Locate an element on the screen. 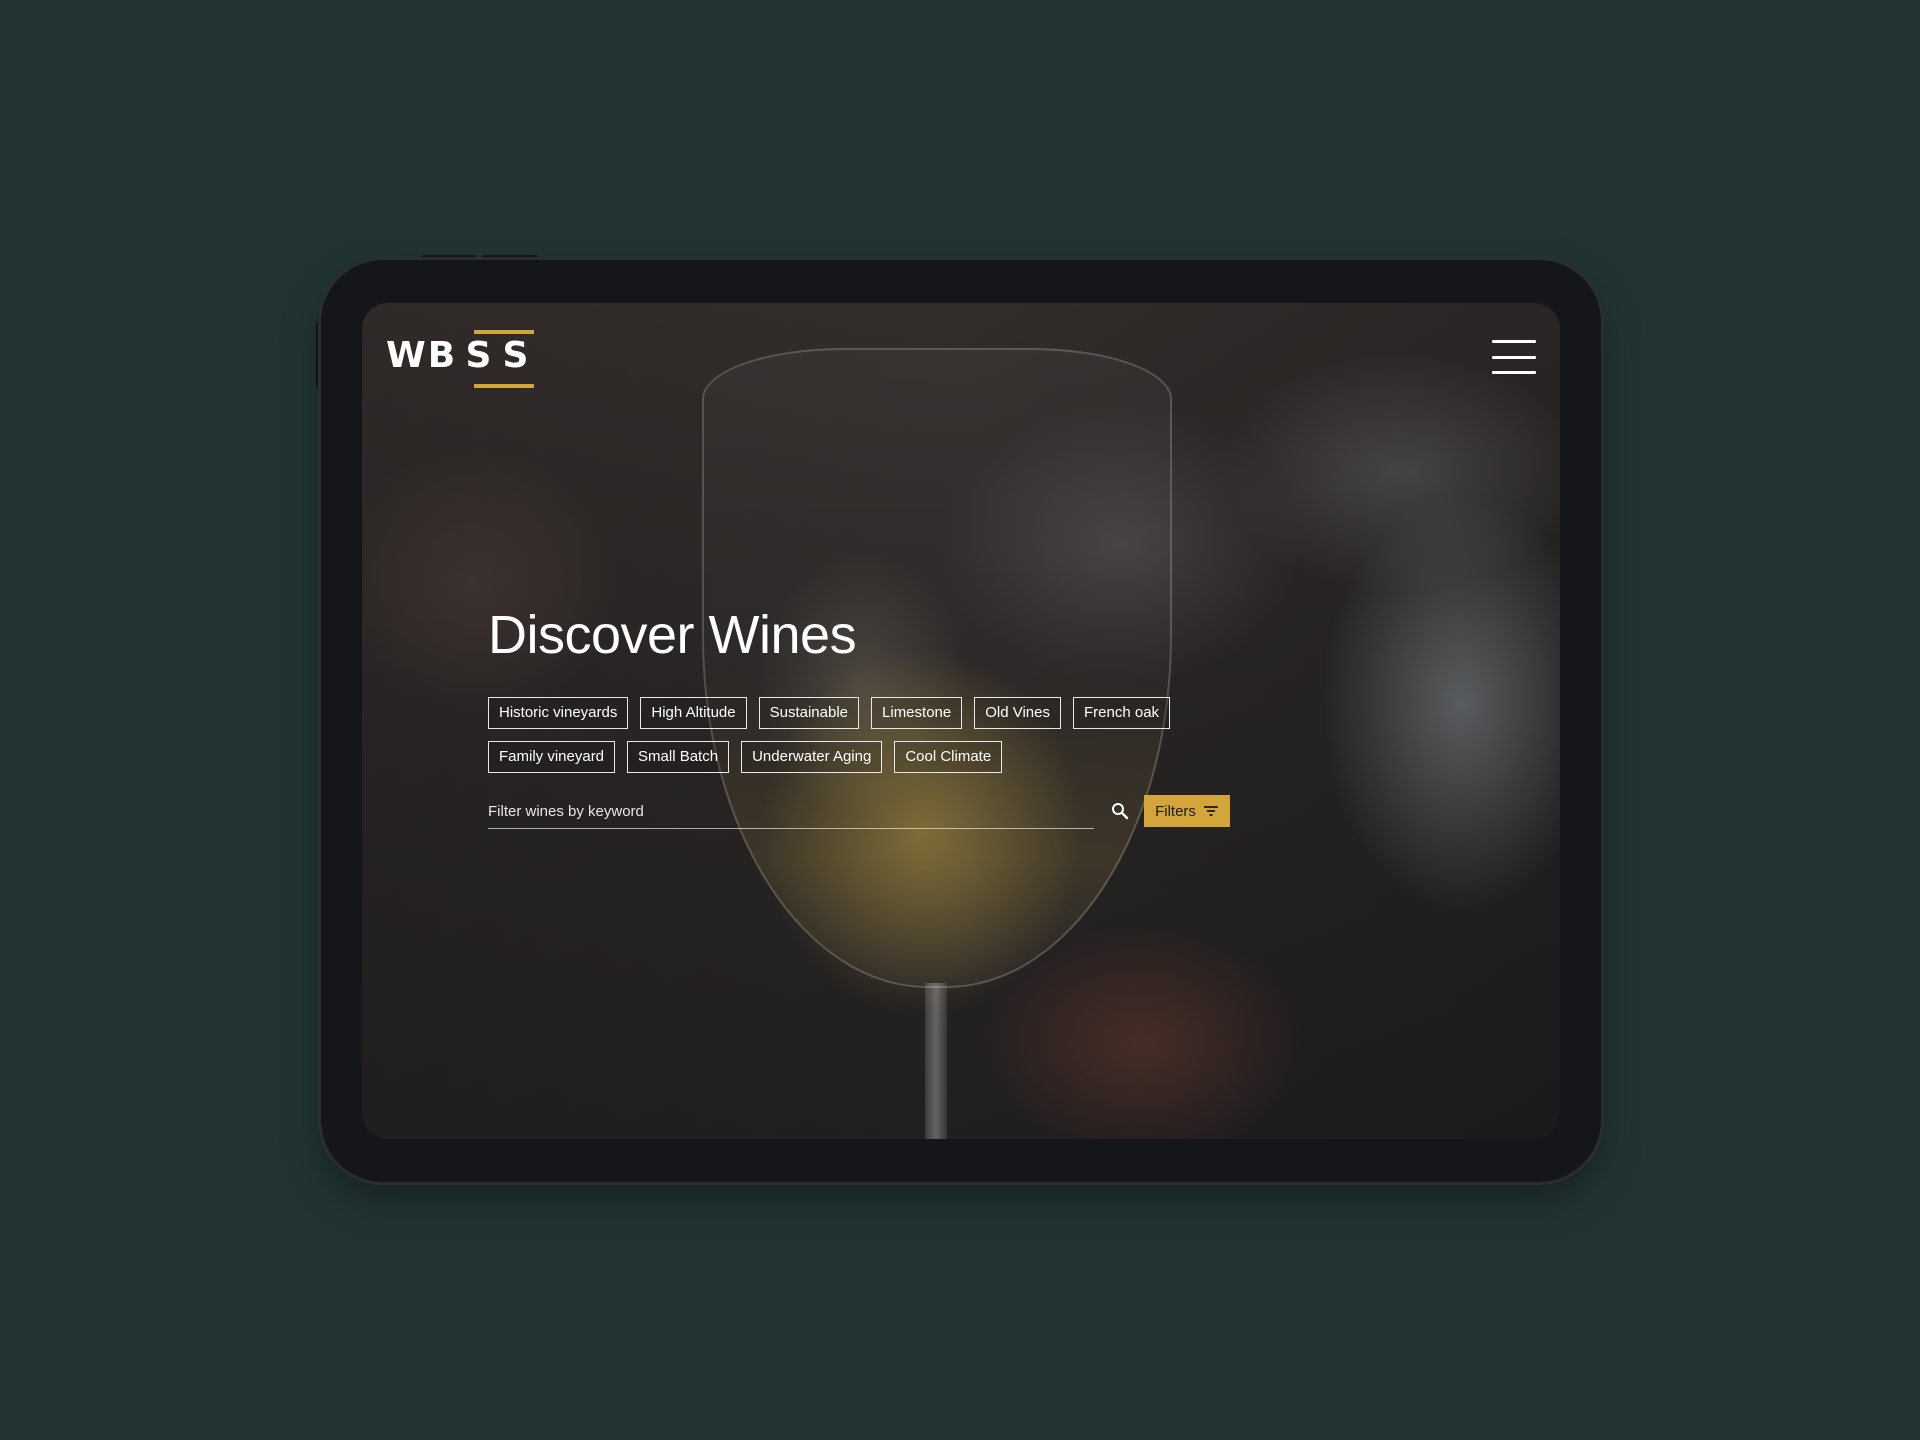  filter-lines-icon is located at coordinates (1210, 811).